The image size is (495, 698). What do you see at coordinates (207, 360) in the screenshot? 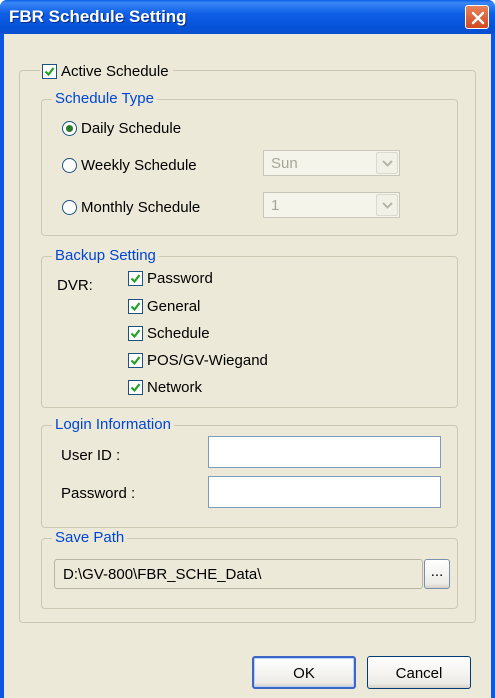
I see `backup-pos-gv-wiegand-label: POS/GV-Wiegand` at bounding box center [207, 360].